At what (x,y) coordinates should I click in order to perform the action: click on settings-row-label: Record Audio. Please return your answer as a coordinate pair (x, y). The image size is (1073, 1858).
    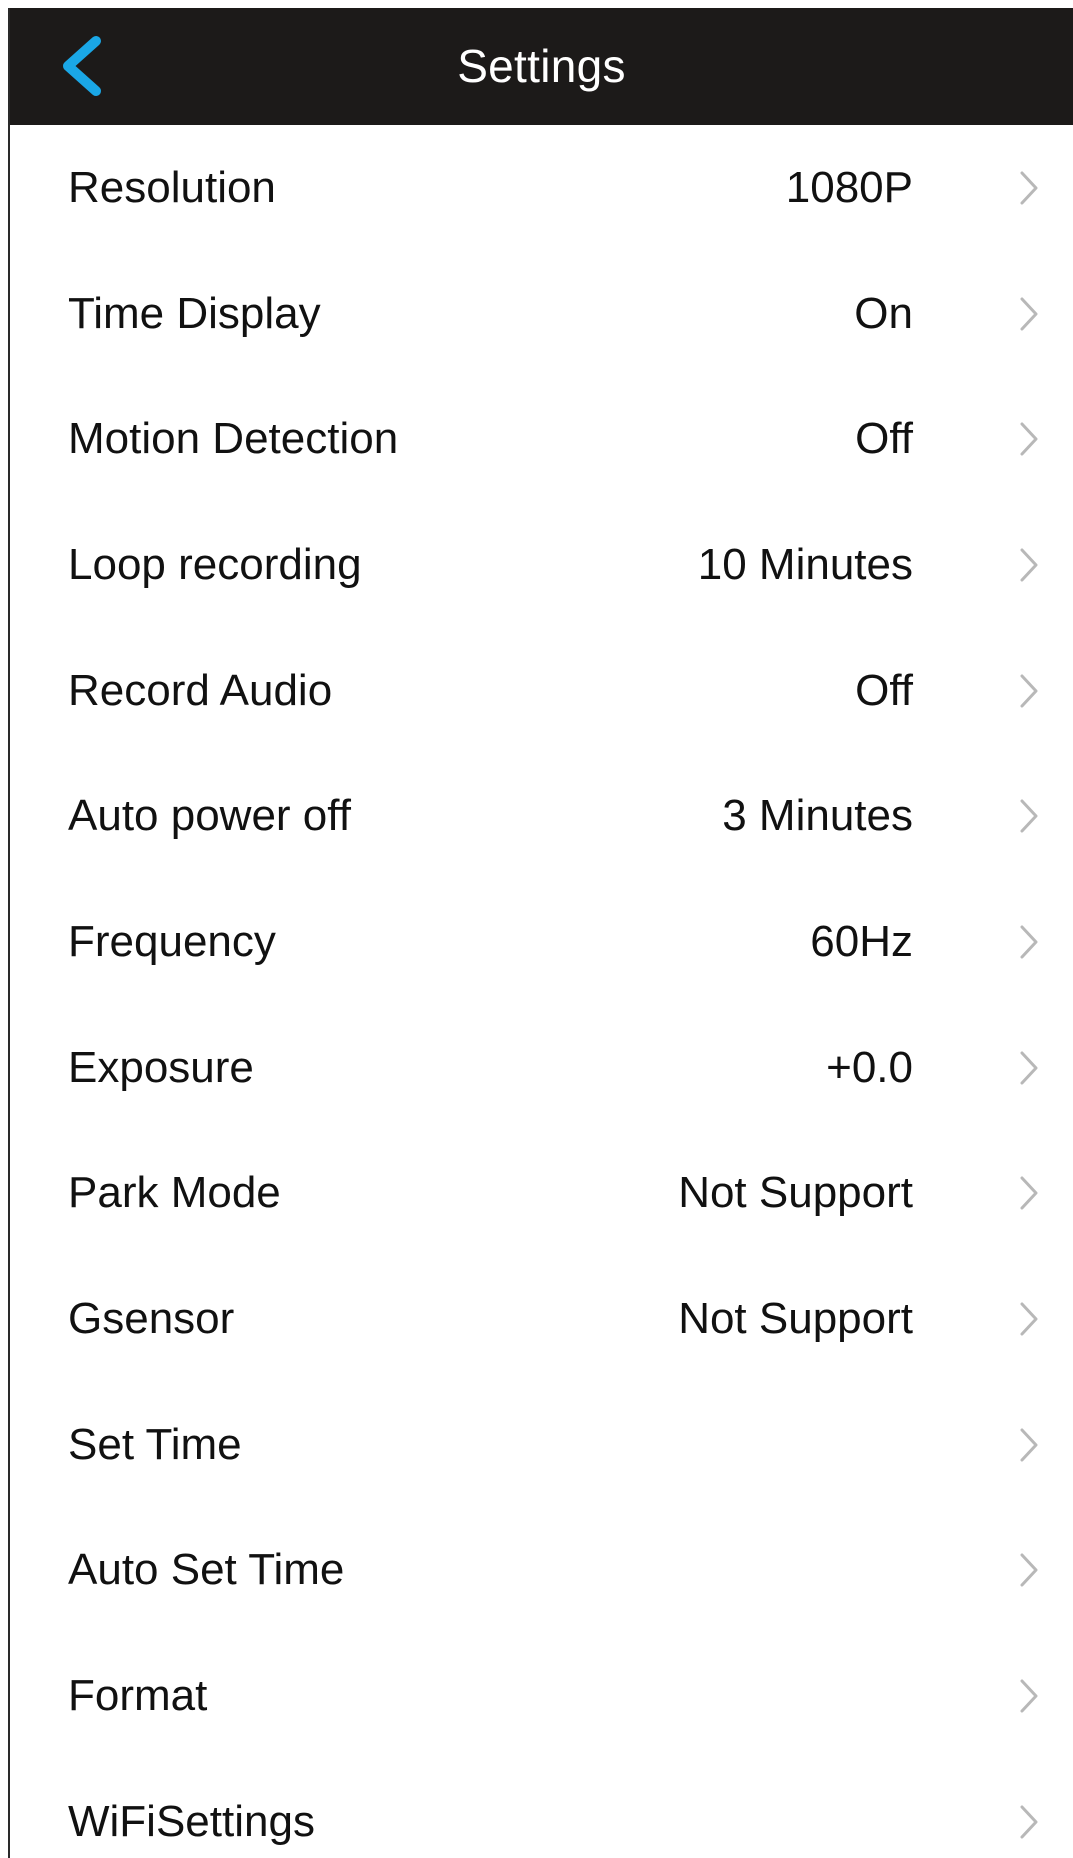
    Looking at the image, I should click on (200, 690).